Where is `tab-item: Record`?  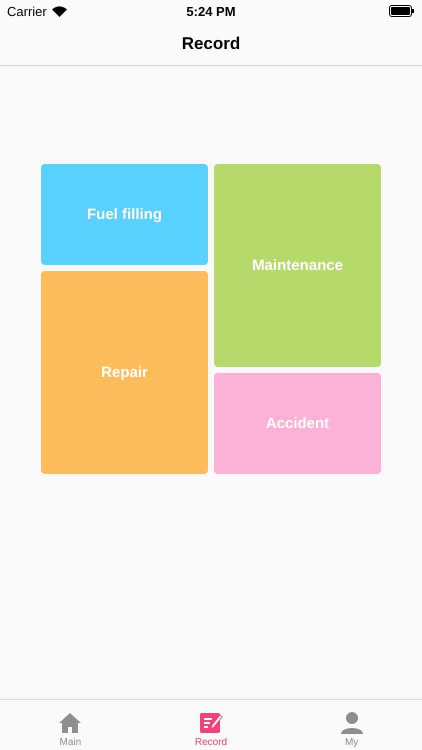
tab-item: Record is located at coordinates (210, 725).